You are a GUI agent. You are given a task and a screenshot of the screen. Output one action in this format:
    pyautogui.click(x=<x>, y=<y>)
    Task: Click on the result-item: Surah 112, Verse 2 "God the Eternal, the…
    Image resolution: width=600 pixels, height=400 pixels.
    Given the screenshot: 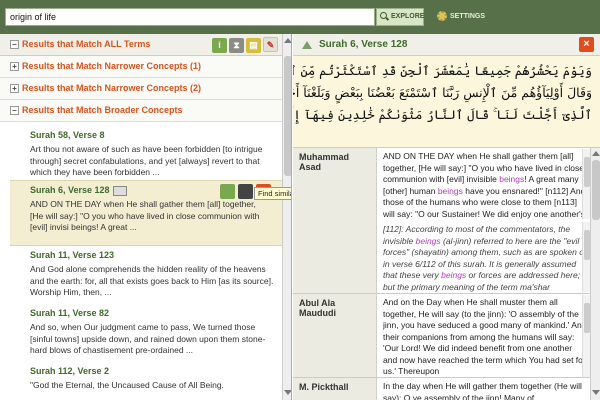 What is the action you would take?
    pyautogui.click(x=146, y=381)
    